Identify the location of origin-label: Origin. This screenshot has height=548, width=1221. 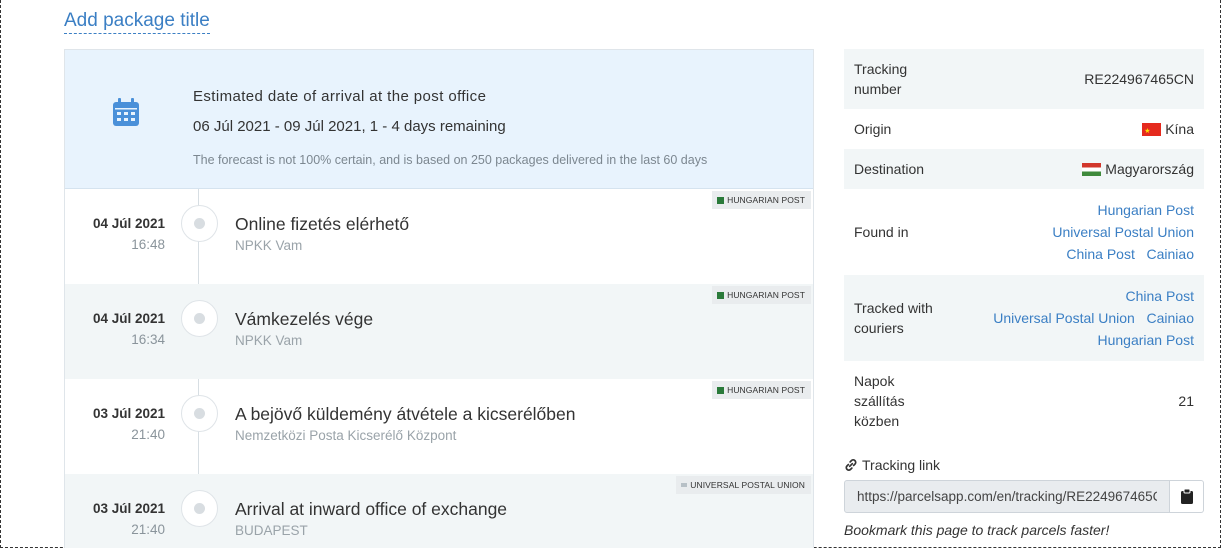
(873, 129).